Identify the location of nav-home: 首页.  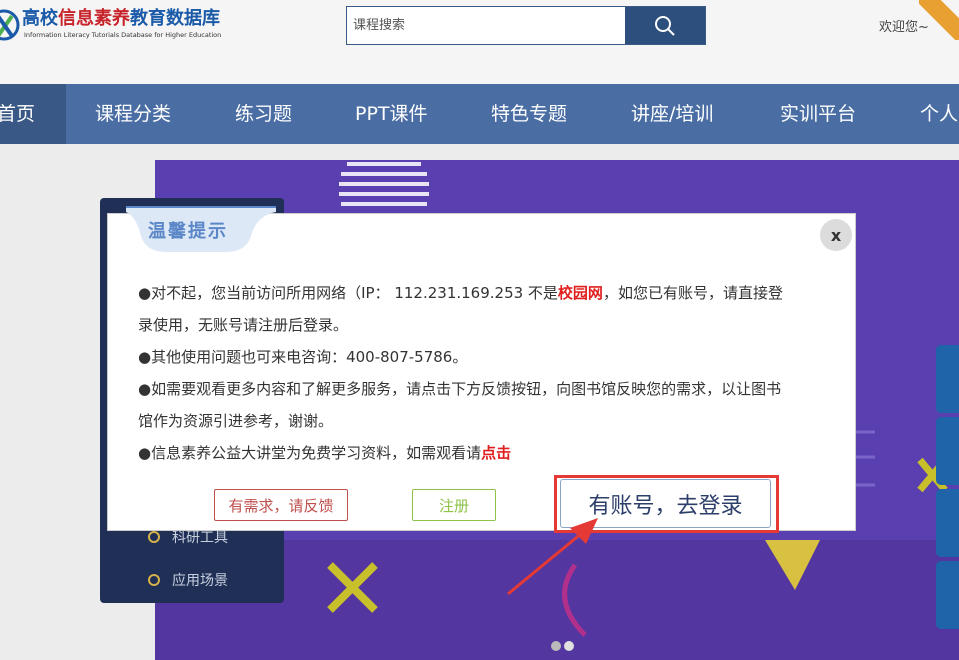
(33, 114).